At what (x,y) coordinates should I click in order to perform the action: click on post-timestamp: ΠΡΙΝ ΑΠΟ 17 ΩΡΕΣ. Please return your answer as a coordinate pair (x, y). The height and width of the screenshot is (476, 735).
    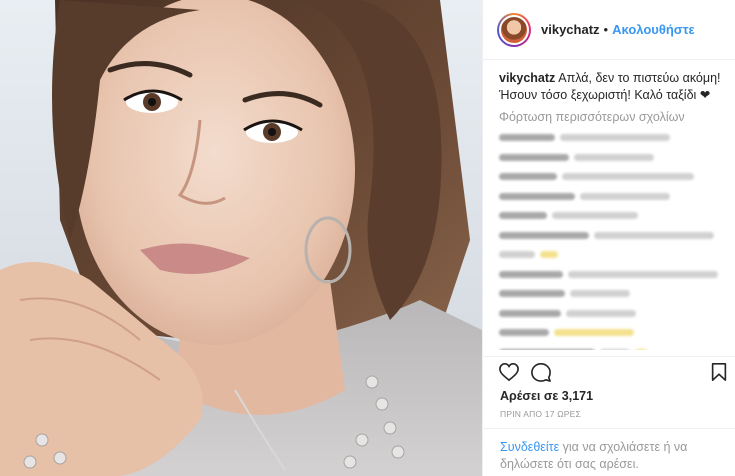
    Looking at the image, I should click on (540, 414).